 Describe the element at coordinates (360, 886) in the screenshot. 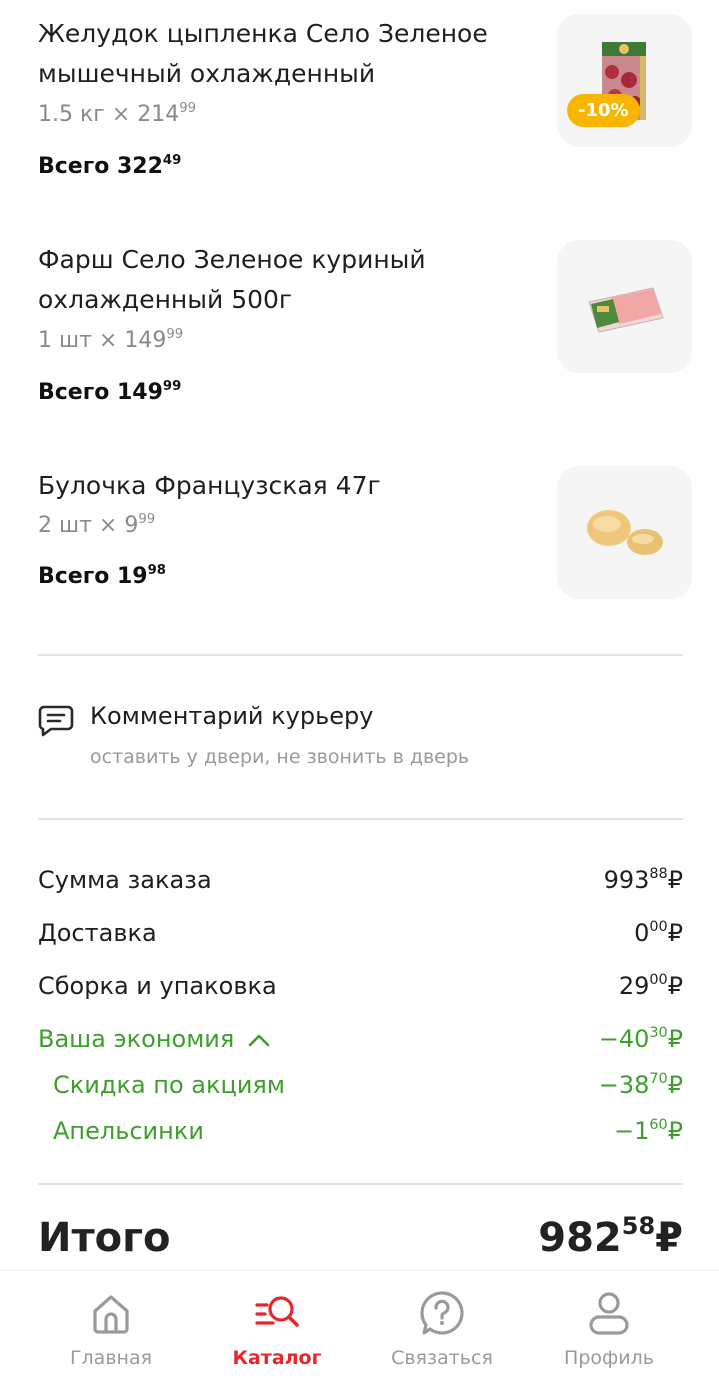

I see `summary-order-sum: Сумма заказа 99388₽` at that location.